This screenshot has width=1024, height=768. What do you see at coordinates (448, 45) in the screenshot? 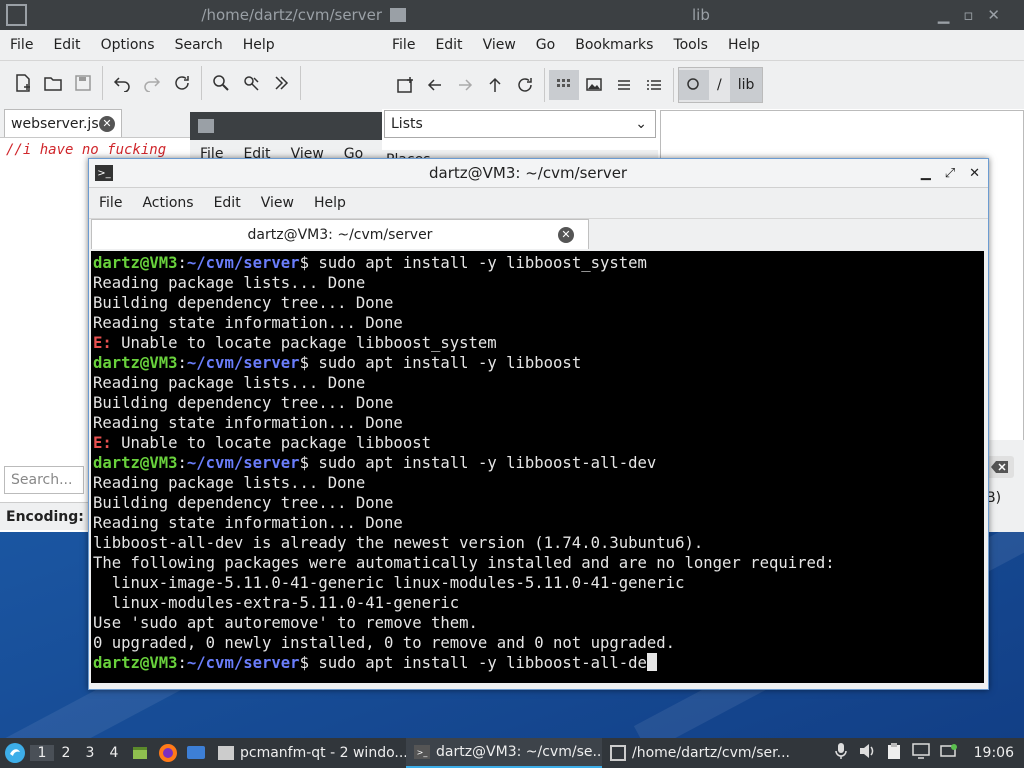
I see `fm-menu-edit: Edit` at bounding box center [448, 45].